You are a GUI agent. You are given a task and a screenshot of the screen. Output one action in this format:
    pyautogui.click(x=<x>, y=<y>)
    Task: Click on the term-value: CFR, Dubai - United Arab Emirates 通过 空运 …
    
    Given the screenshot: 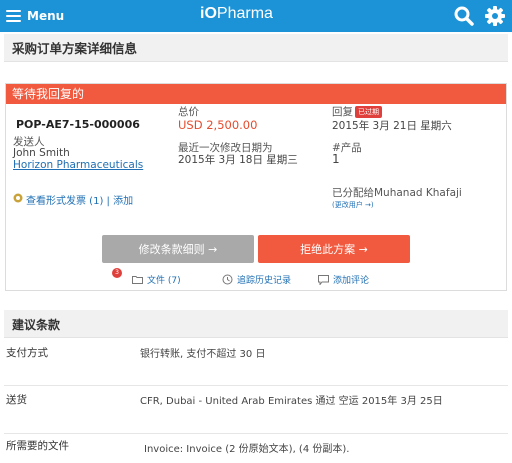 What is the action you would take?
    pyautogui.click(x=291, y=401)
    